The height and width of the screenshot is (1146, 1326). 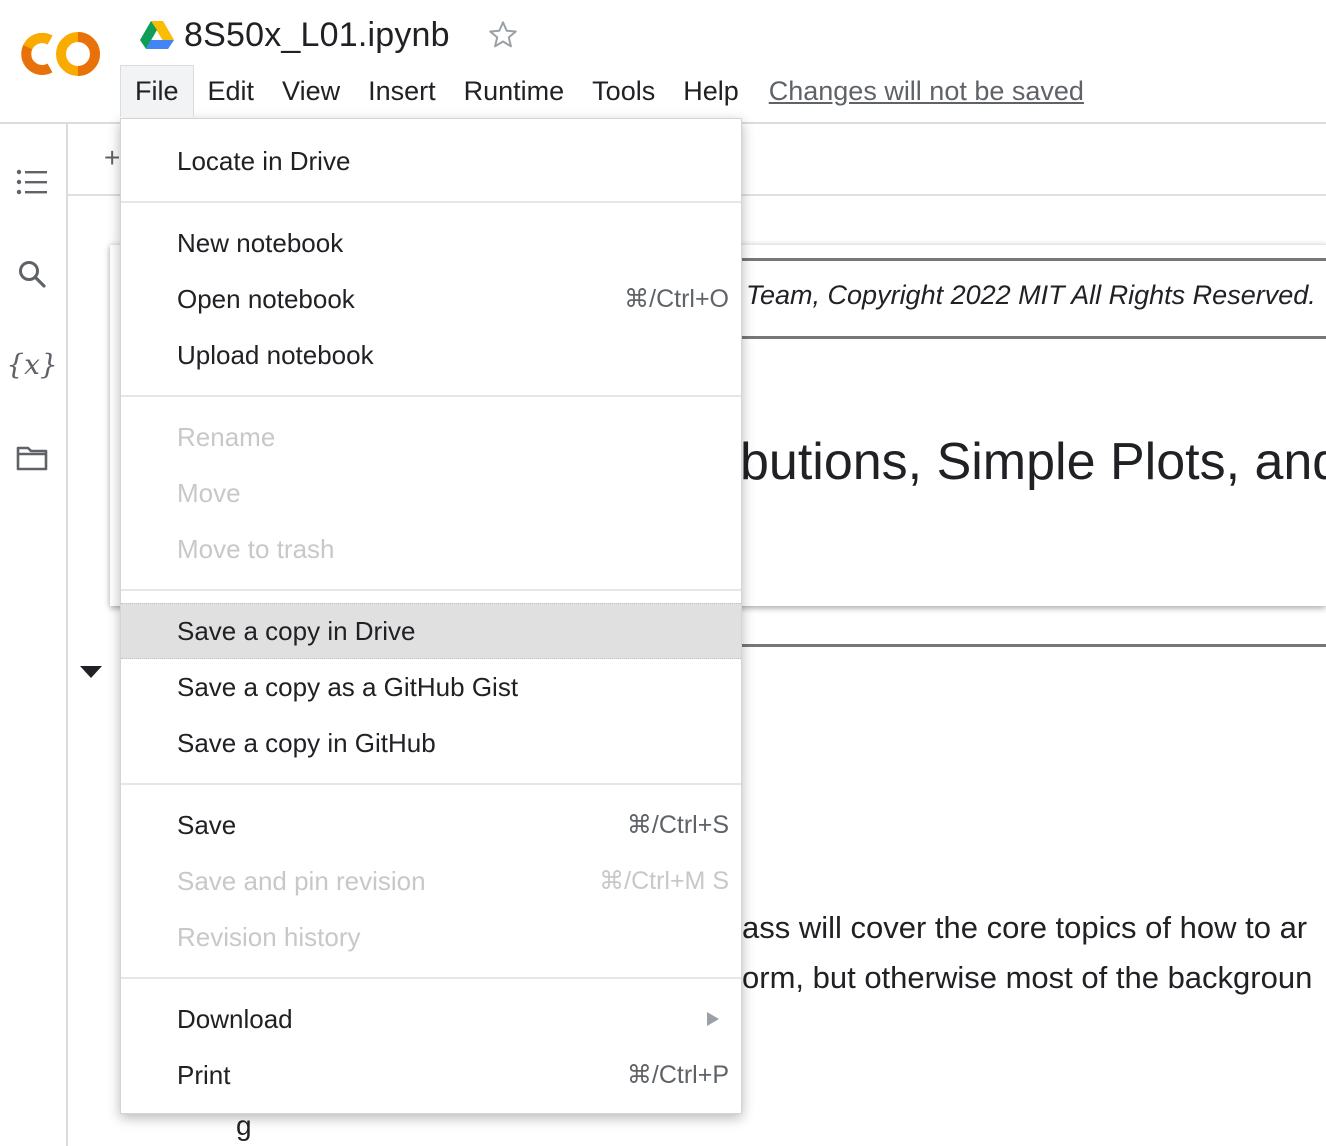 I want to click on star-icon, so click(x=503, y=35).